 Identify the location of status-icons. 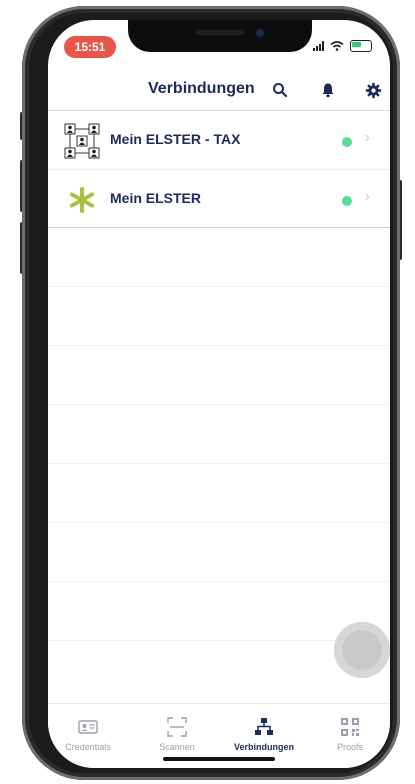
(342, 46).